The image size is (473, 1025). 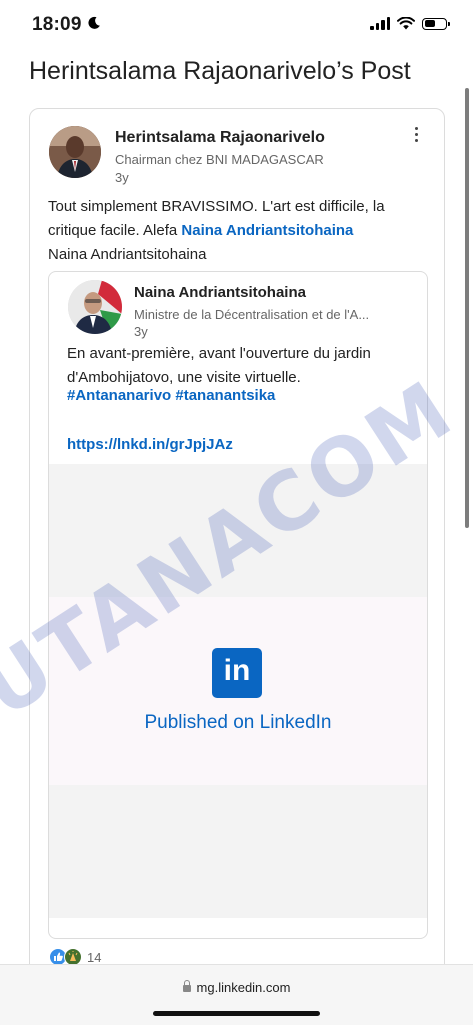 What do you see at coordinates (57, 24) in the screenshot?
I see `status-time: 18:09` at bounding box center [57, 24].